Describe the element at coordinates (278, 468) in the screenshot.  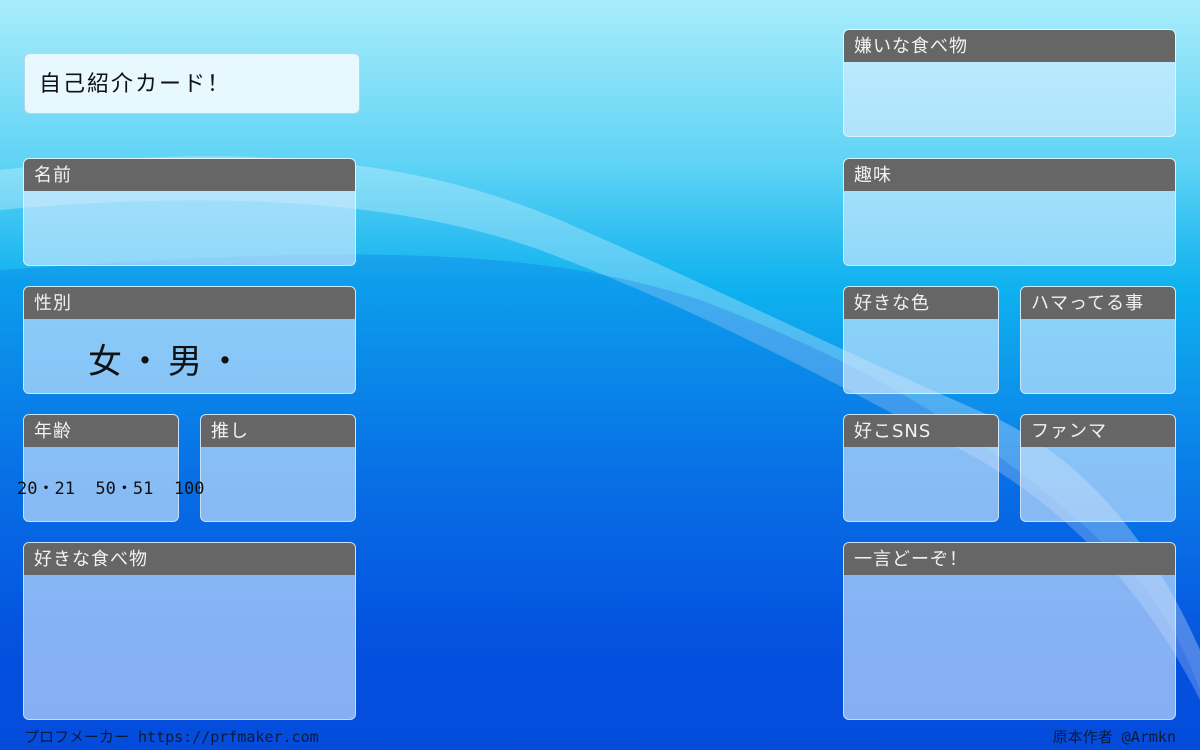
I see `oshi-card: 推し` at that location.